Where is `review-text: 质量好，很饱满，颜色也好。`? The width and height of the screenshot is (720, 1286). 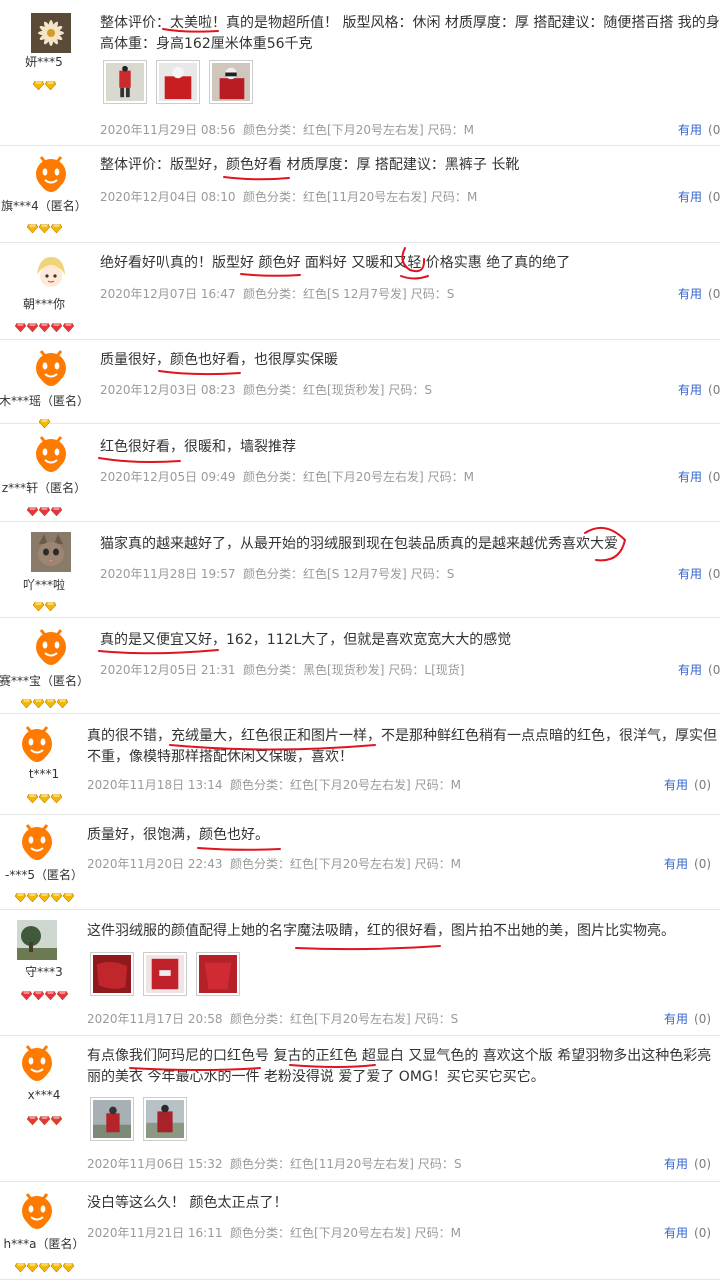
review-text: 质量好，很饱满，颜色也好。 is located at coordinates (178, 835).